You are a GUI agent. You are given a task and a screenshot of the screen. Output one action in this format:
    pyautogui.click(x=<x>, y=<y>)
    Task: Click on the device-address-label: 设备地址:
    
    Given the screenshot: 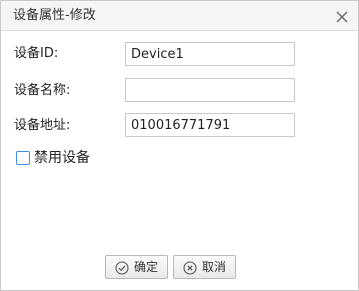 What is the action you would take?
    pyautogui.click(x=42, y=125)
    